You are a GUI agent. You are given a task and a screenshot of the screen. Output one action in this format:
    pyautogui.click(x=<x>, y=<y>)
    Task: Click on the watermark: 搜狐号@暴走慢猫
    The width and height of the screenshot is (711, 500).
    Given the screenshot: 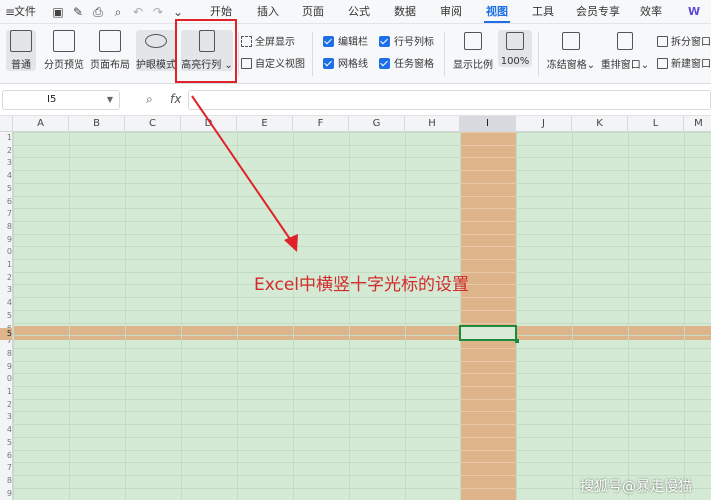 What is the action you would take?
    pyautogui.click(x=636, y=487)
    